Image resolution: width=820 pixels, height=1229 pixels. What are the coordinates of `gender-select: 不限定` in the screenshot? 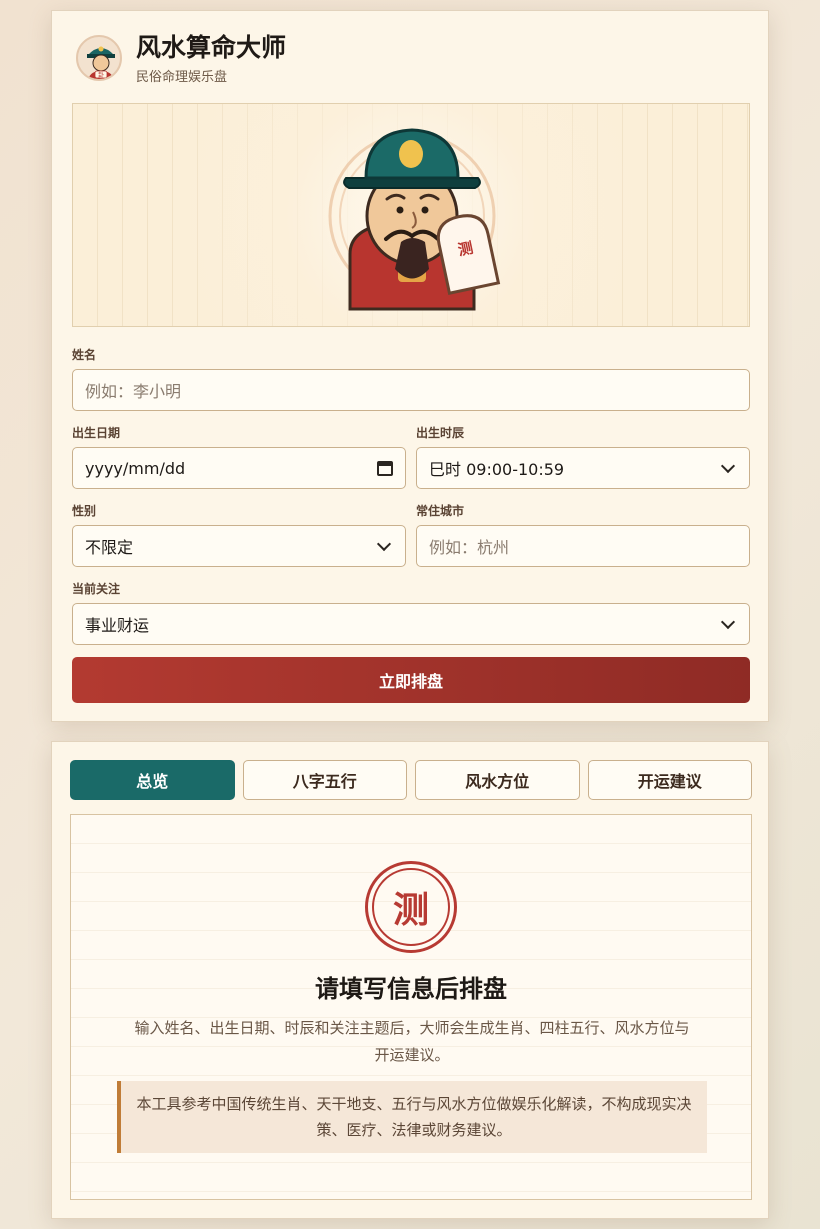 It's located at (239, 546).